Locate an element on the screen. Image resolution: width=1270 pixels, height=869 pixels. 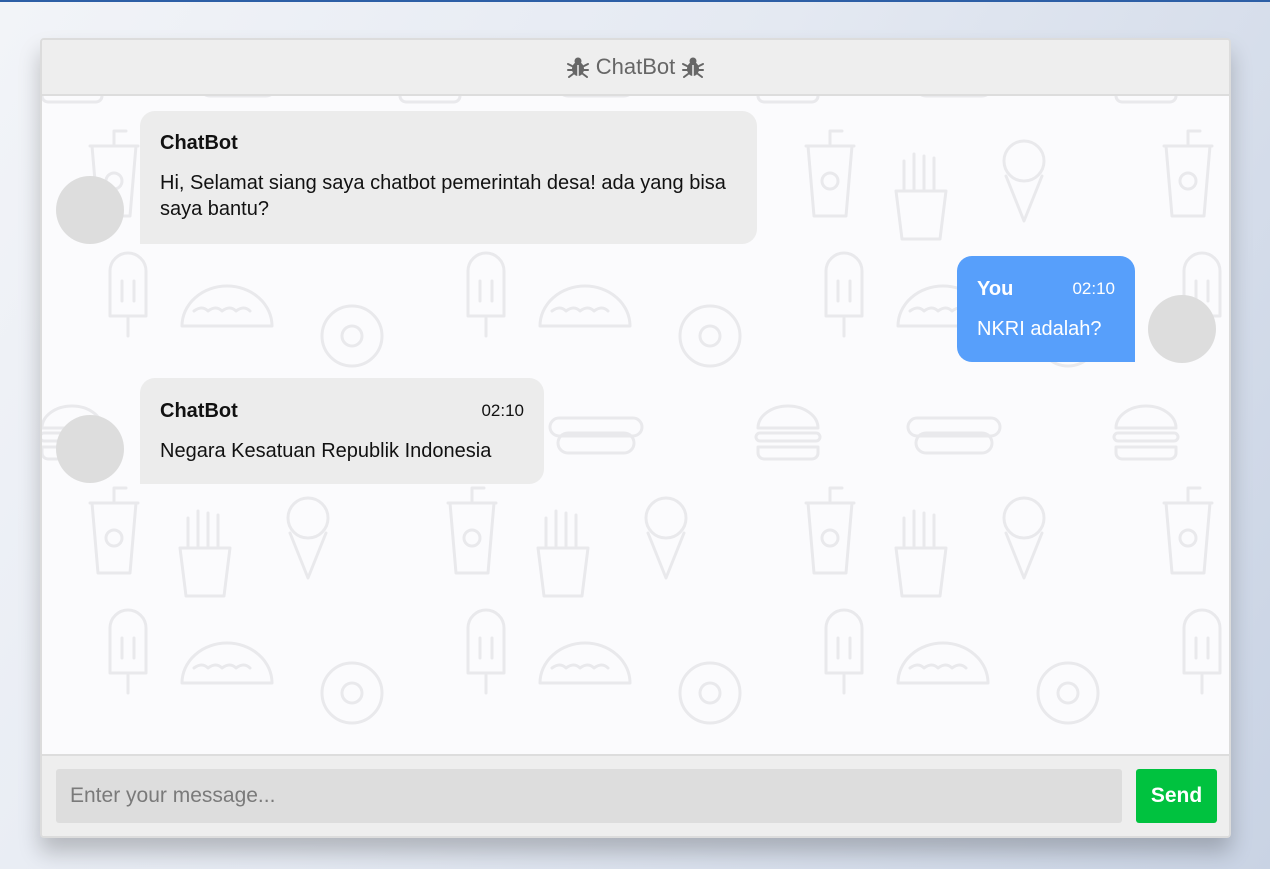
message-input is located at coordinates (589, 796).